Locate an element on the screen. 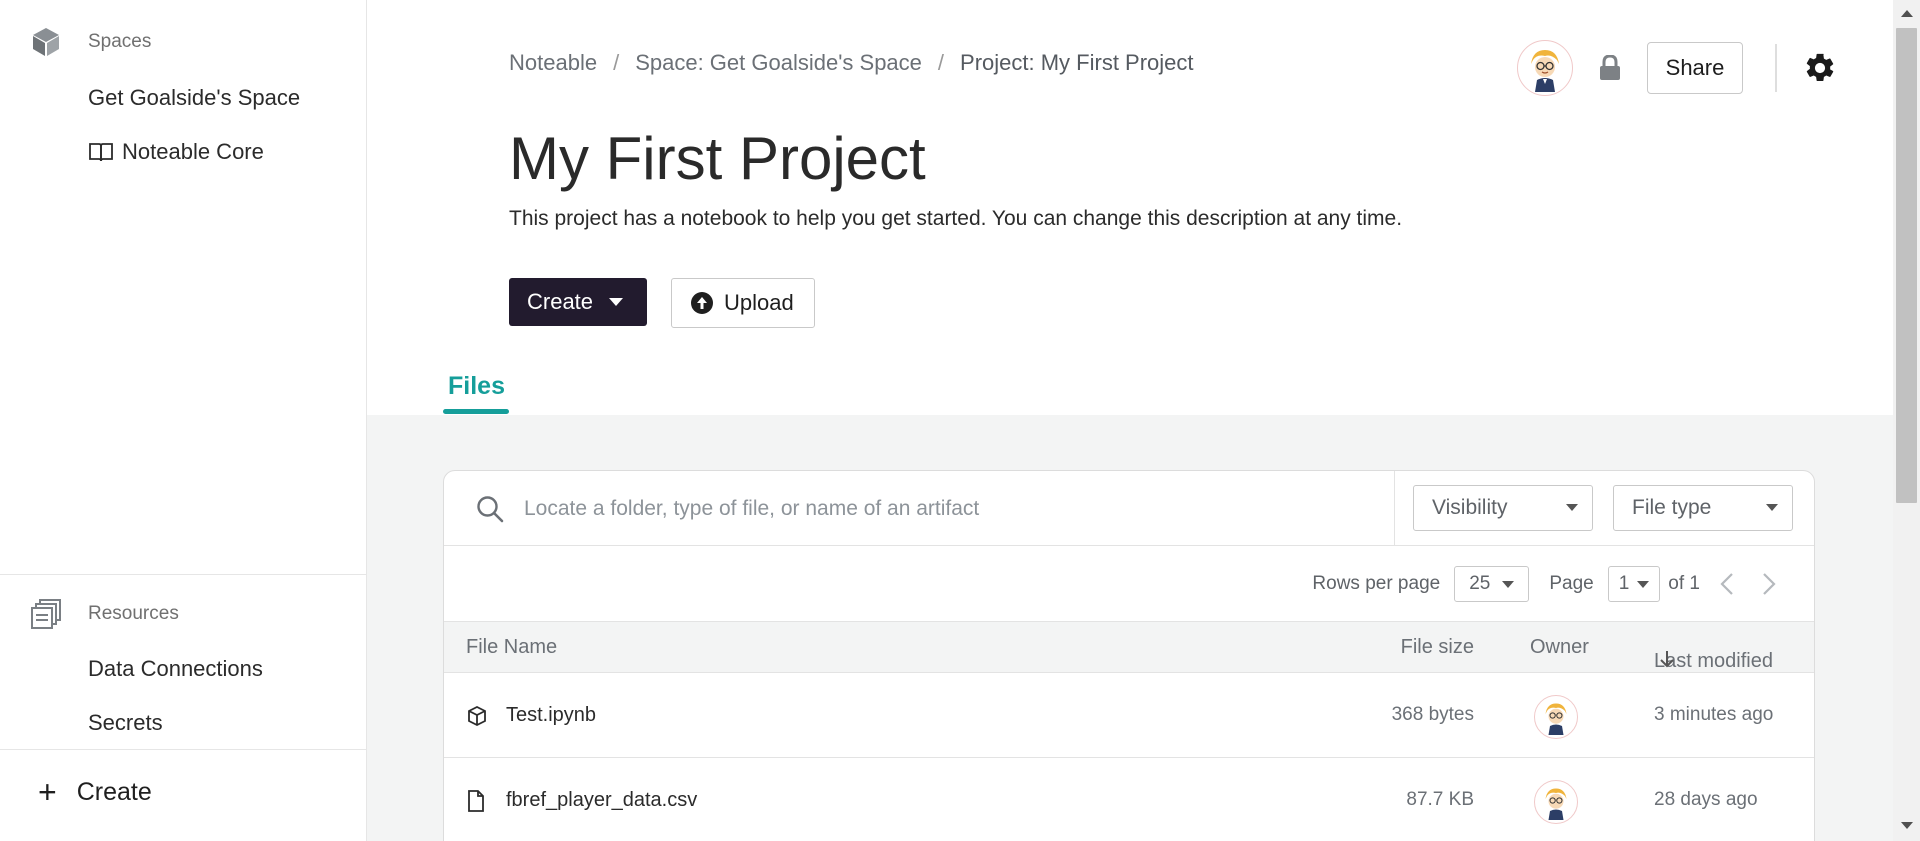 This screenshot has width=1920, height=841. sidebar-create-label: Create is located at coordinates (114, 791).